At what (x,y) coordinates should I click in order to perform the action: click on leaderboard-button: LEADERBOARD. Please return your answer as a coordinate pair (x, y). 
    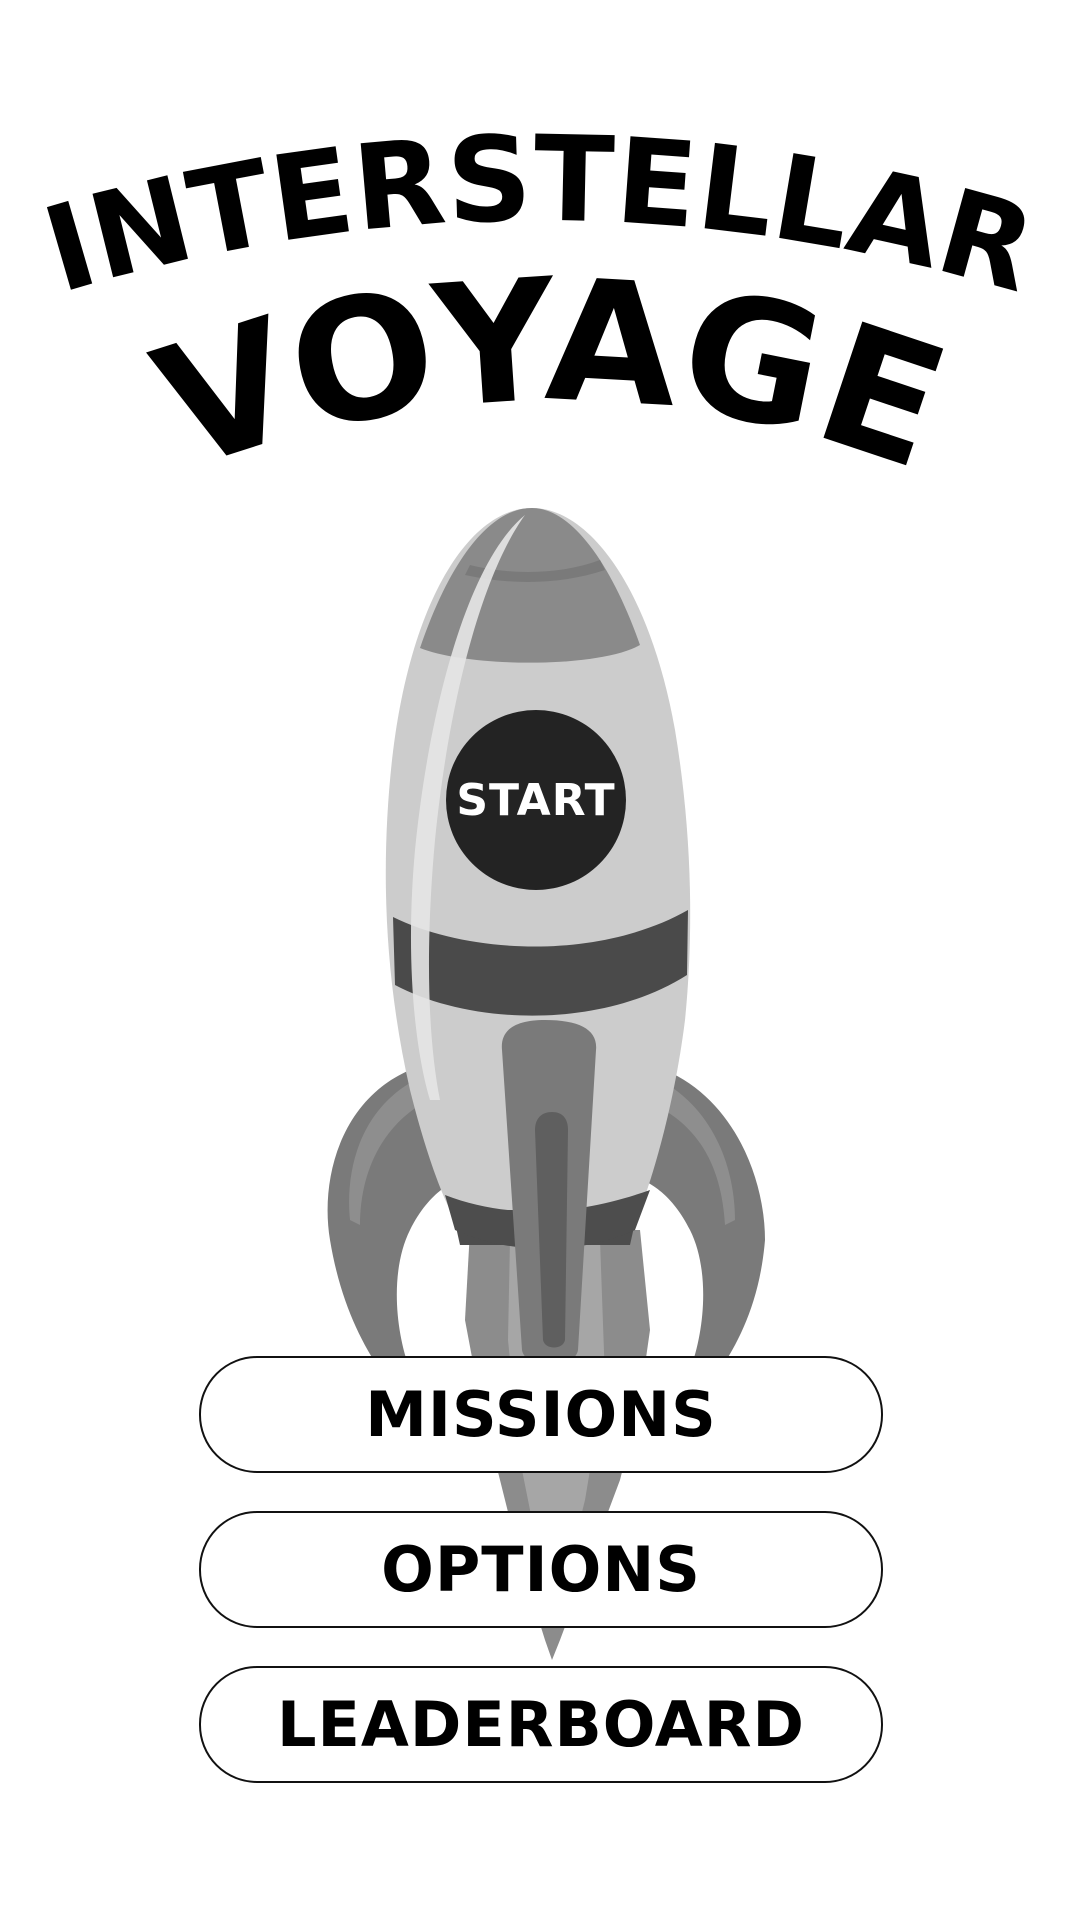
    Looking at the image, I should click on (541, 1724).